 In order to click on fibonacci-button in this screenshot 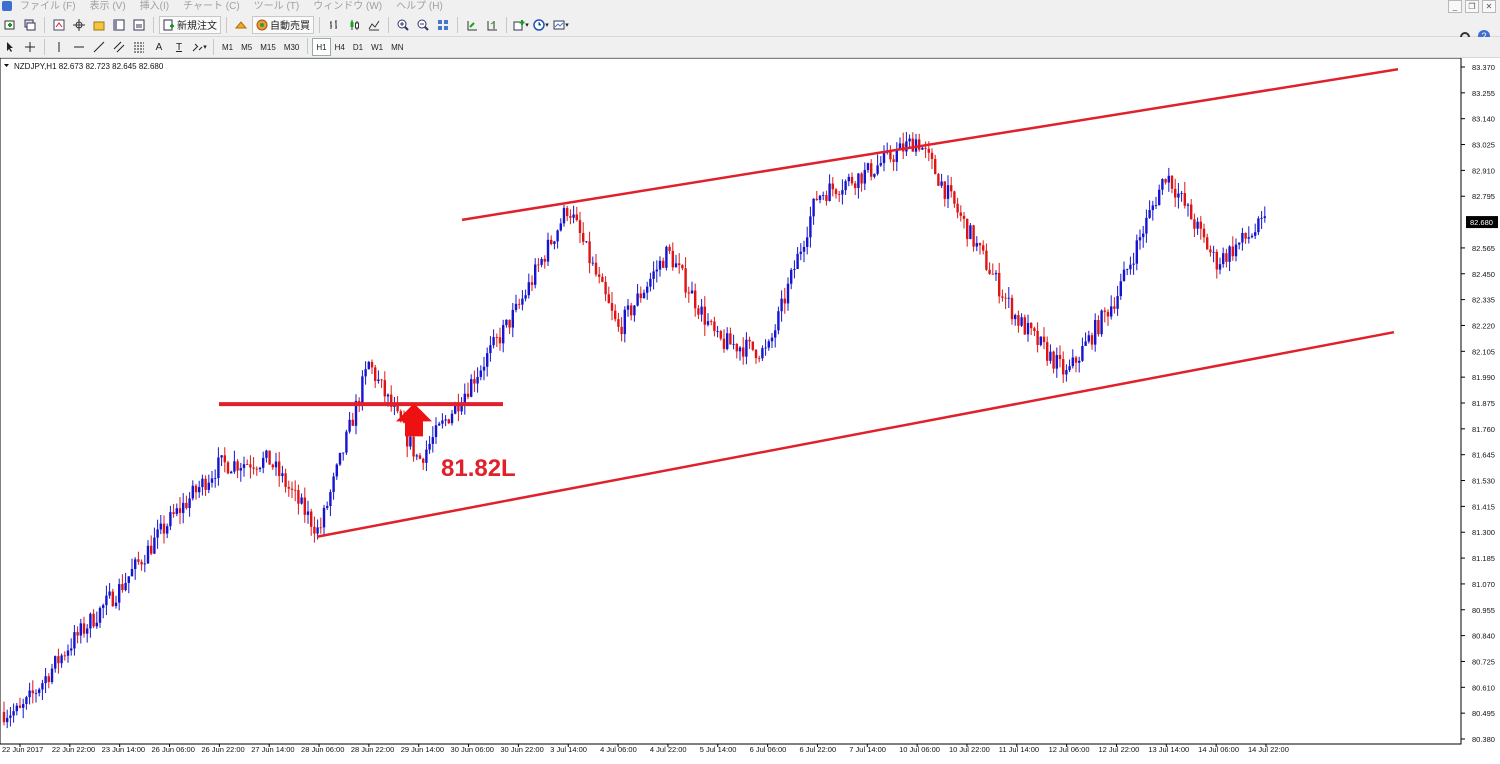, I will do `click(139, 47)`.